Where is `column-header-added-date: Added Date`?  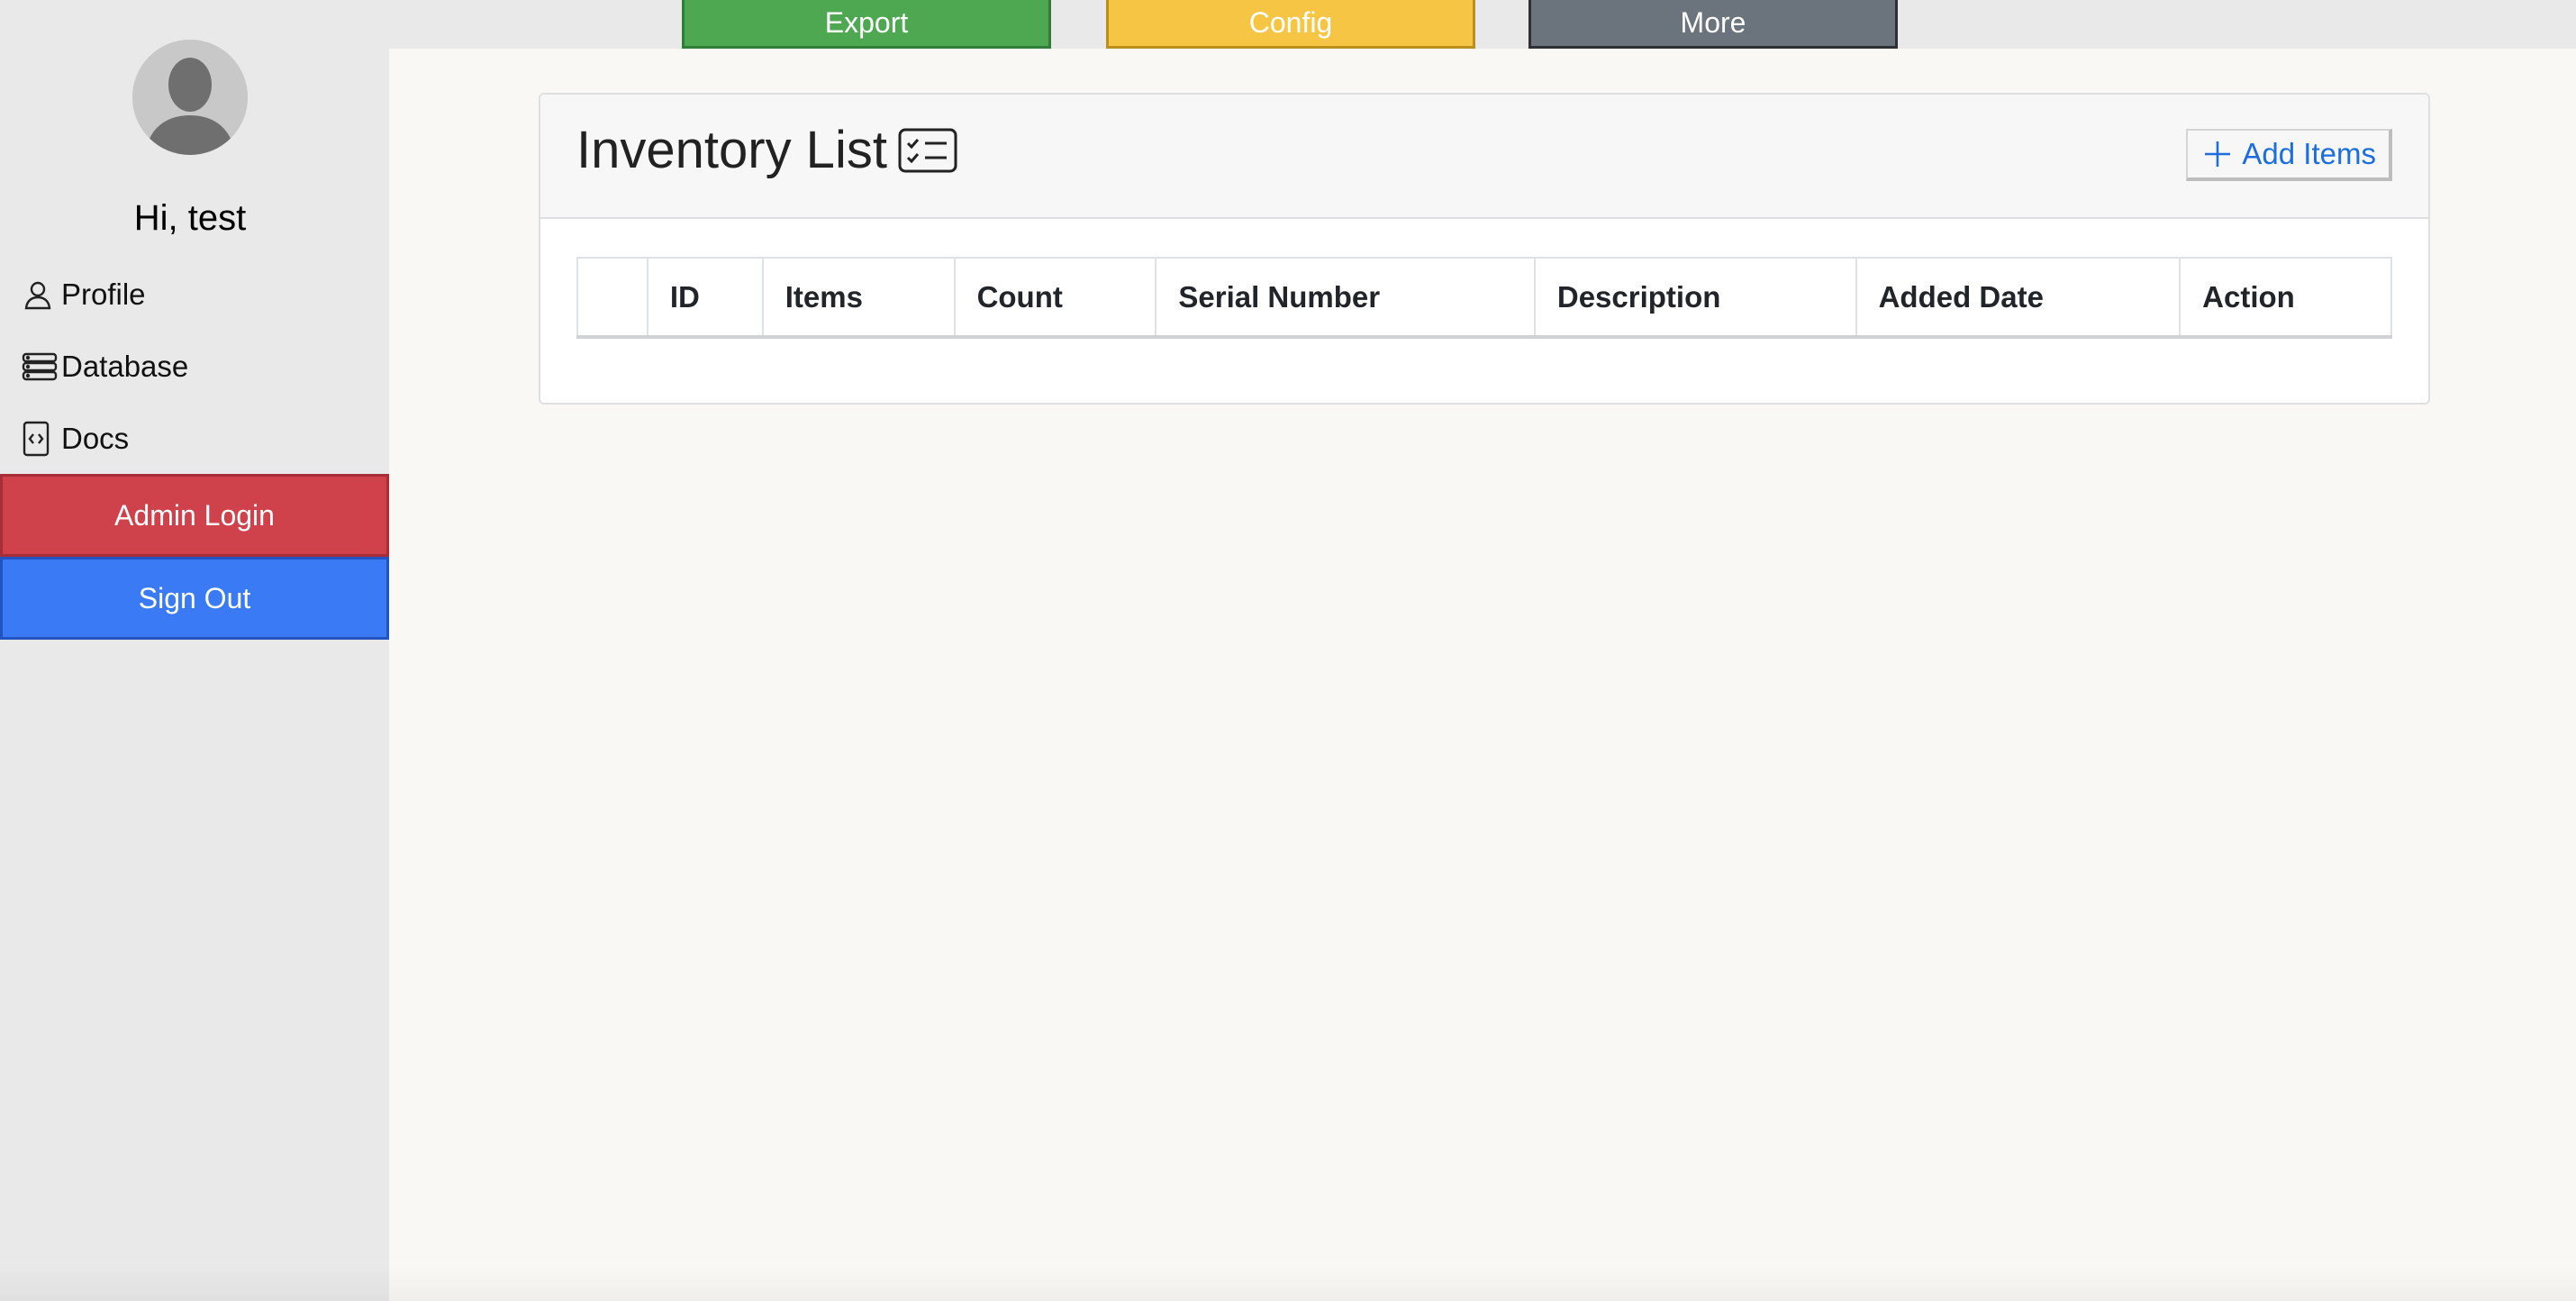
column-header-added-date: Added Date is located at coordinates (2018, 298).